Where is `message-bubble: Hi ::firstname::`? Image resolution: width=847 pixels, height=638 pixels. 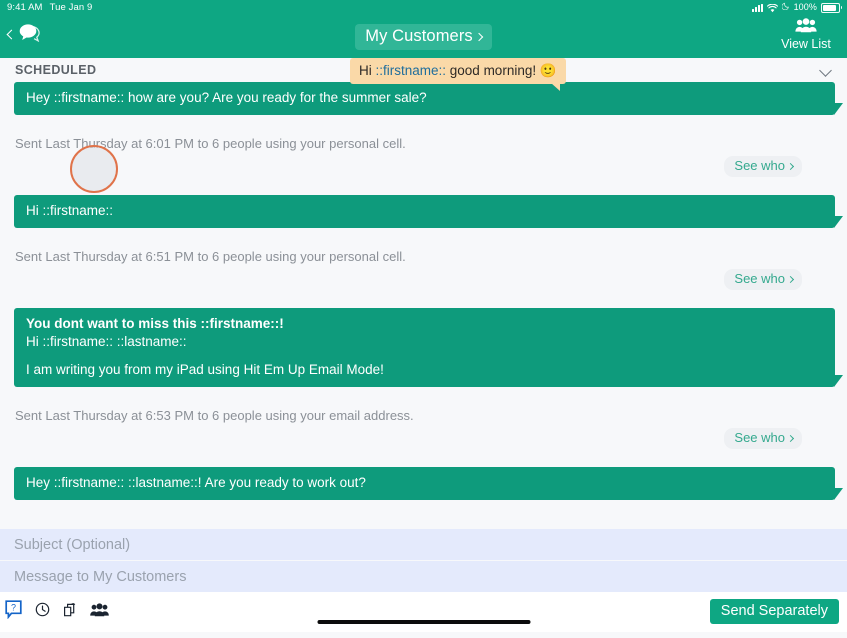
message-bubble: Hi ::firstname:: is located at coordinates (428, 211).